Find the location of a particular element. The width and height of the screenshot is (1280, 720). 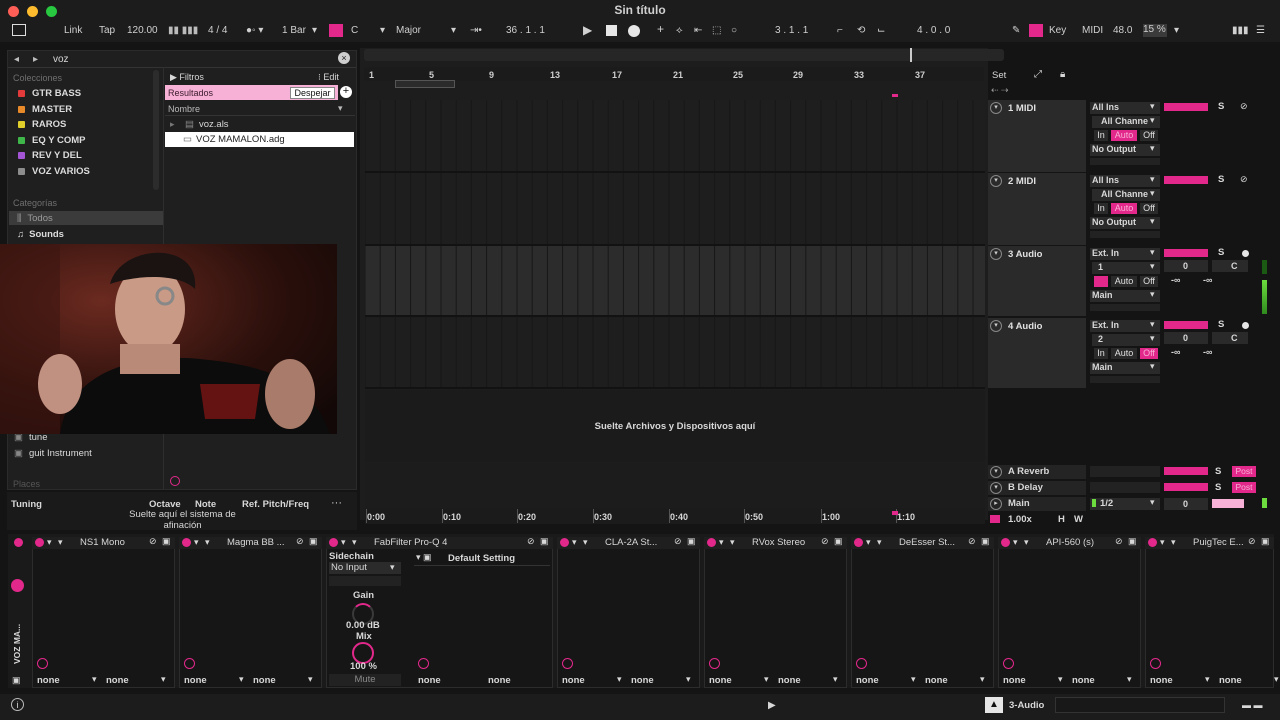

add-filter-icon: + is located at coordinates (346, 92).